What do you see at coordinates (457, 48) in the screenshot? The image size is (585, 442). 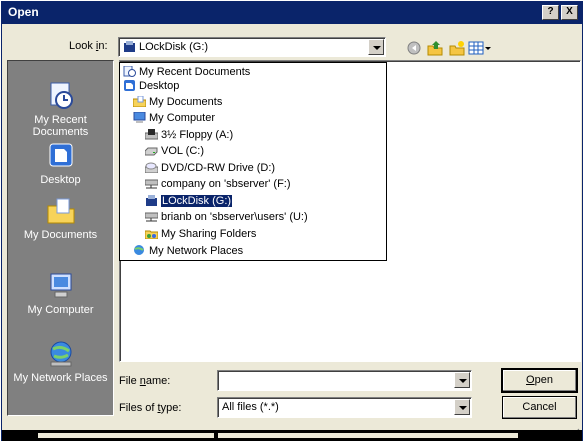 I see `new-folder-icon` at bounding box center [457, 48].